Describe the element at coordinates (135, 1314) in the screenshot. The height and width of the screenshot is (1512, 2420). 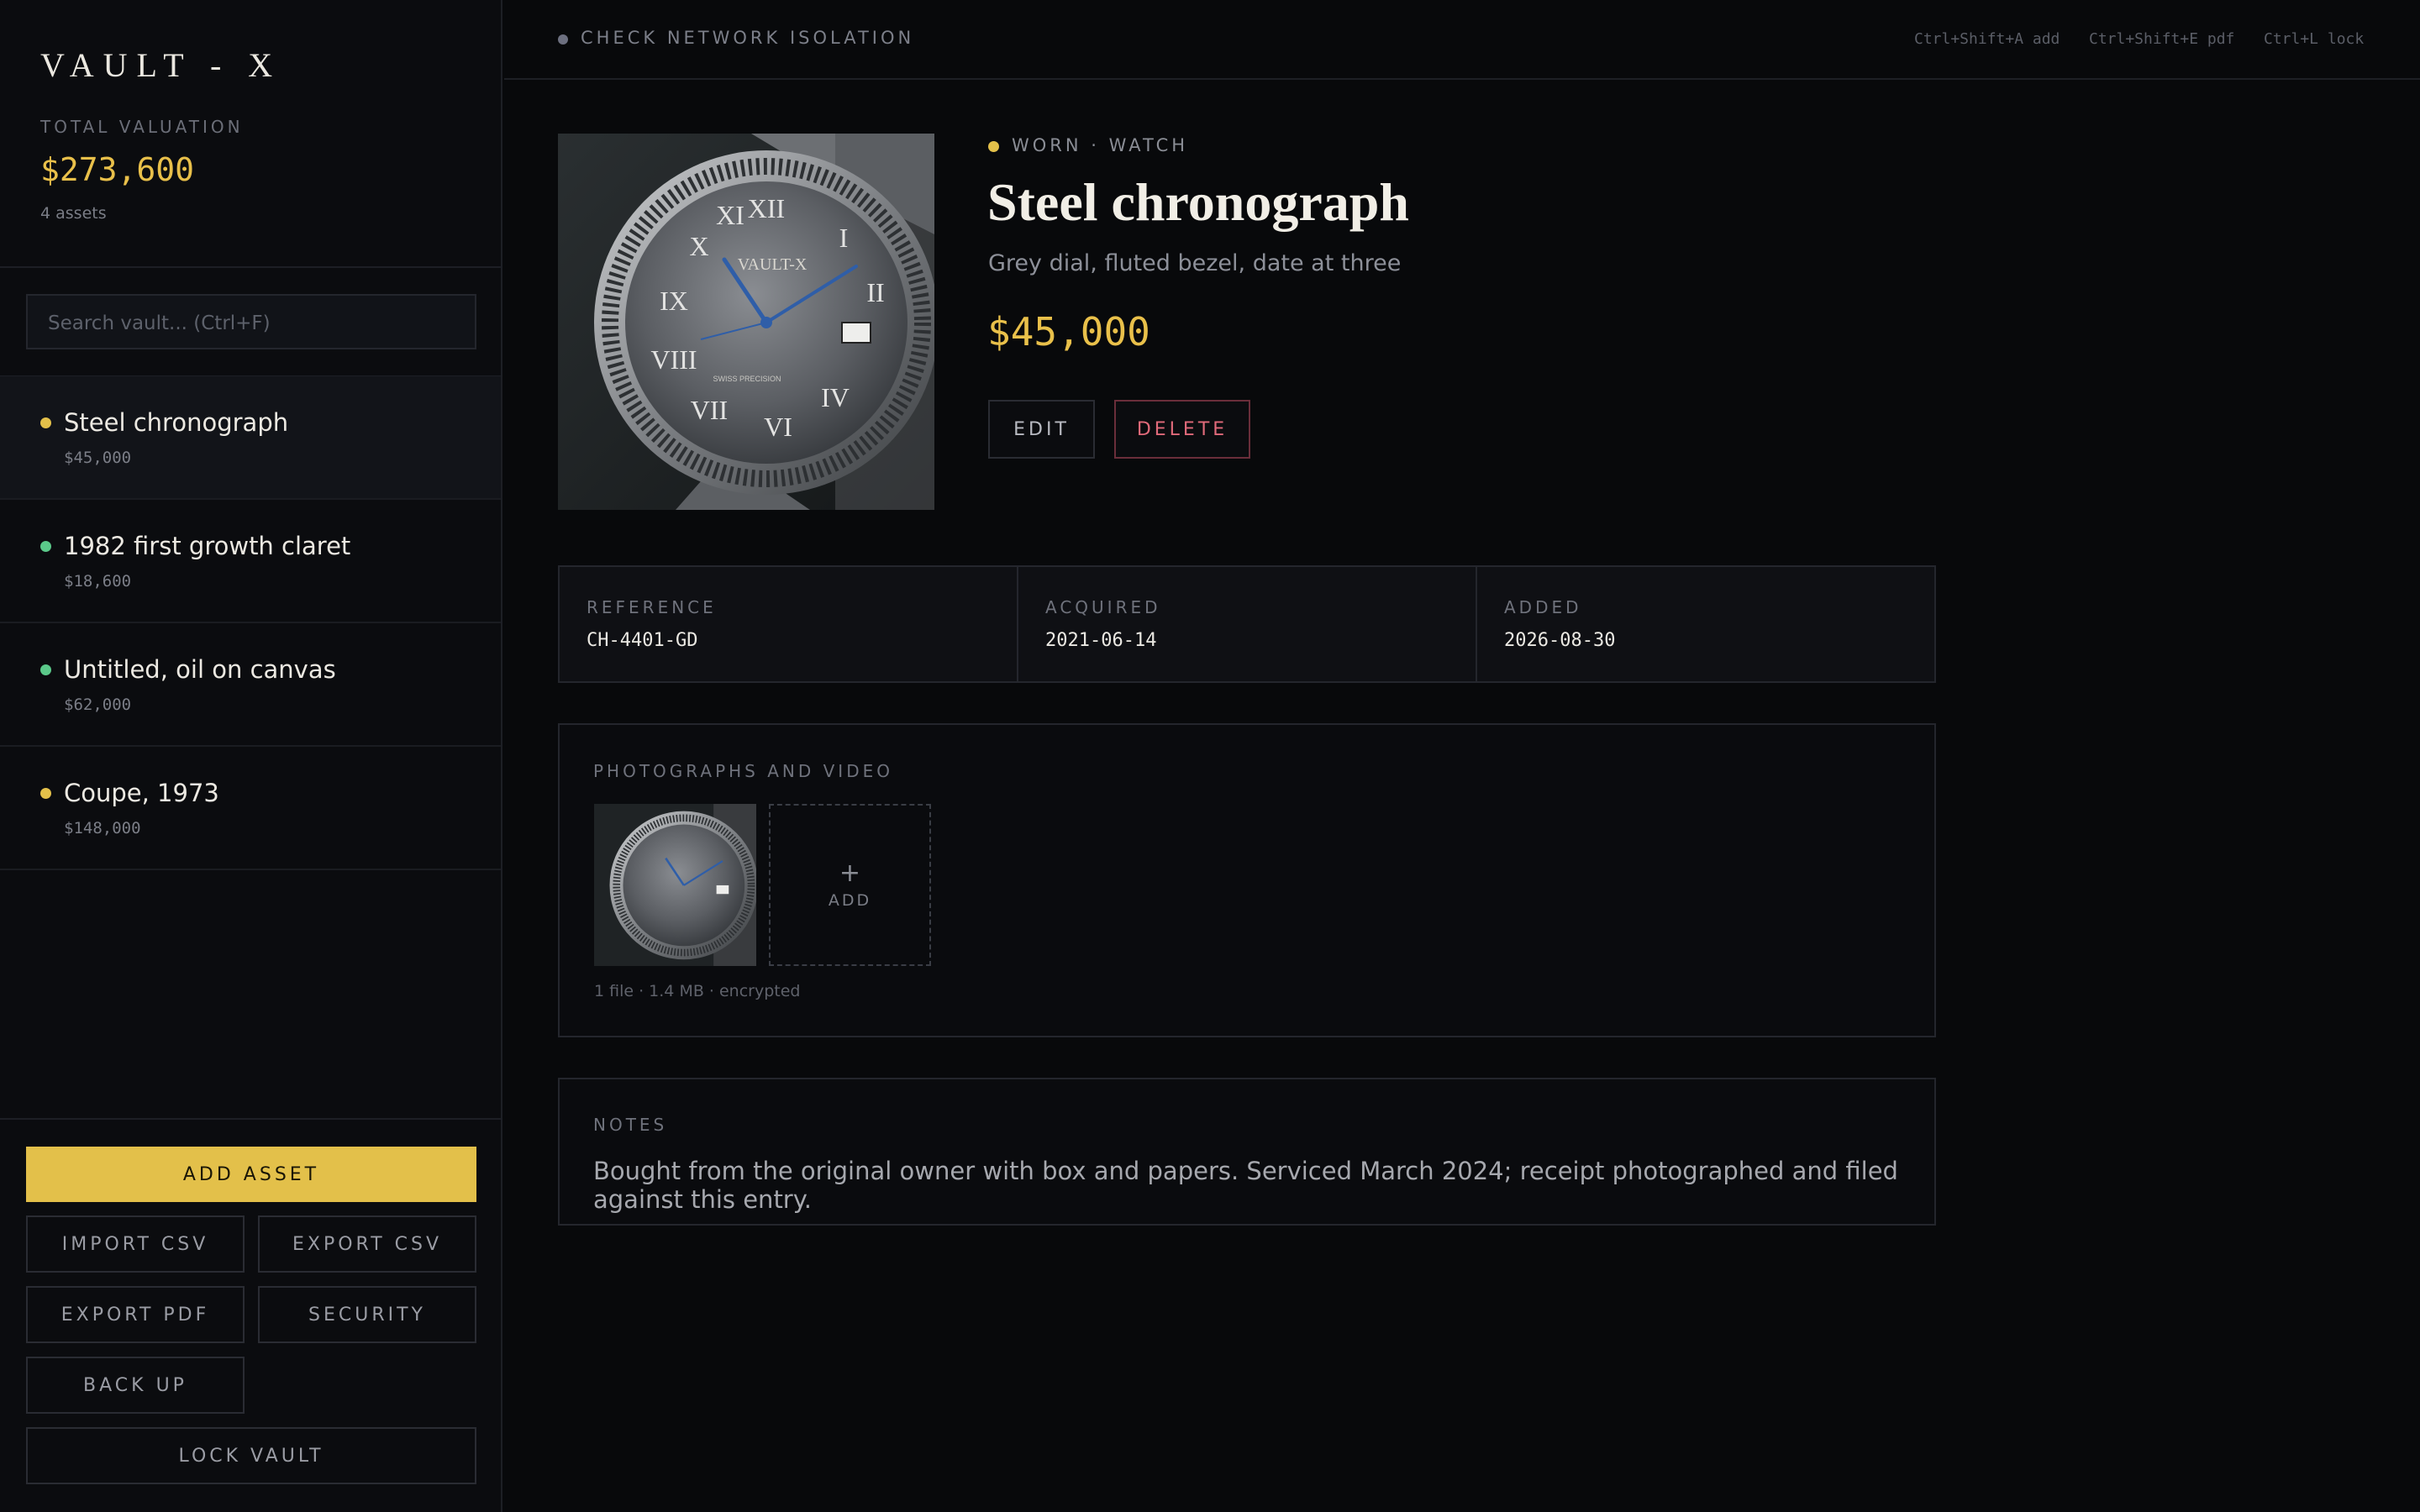
I see `export-pdf-button: EXPORT PDF` at that location.